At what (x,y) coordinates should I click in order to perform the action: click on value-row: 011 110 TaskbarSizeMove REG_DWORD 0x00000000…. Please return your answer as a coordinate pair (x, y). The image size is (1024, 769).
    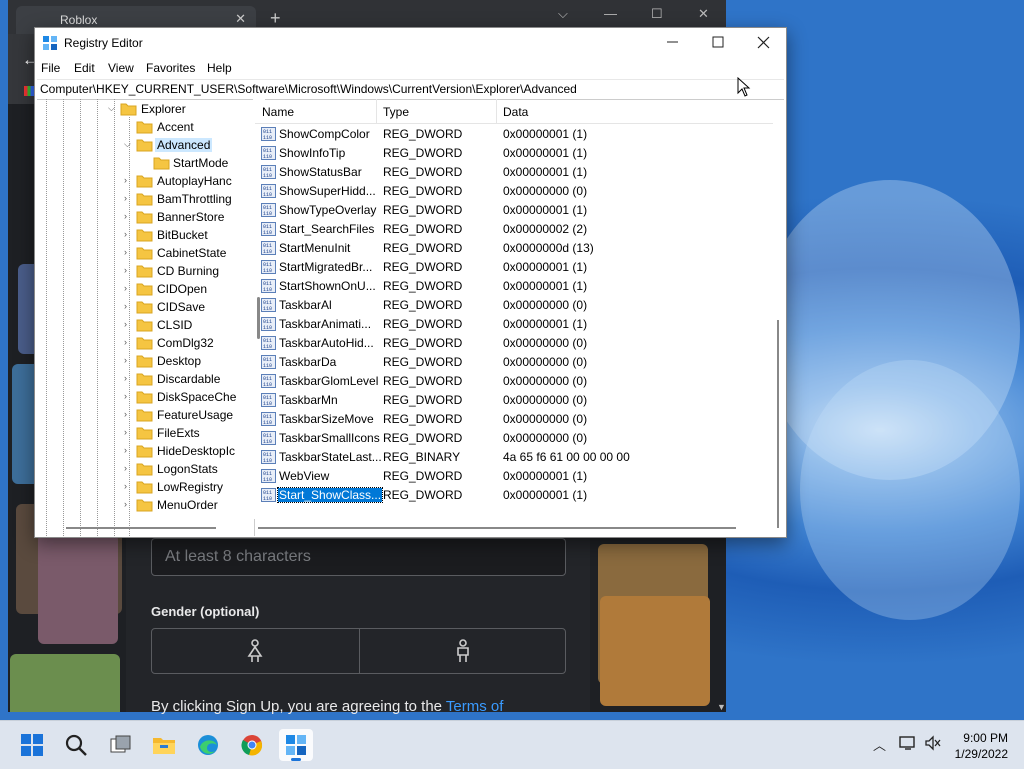
    Looking at the image, I should click on (514, 419).